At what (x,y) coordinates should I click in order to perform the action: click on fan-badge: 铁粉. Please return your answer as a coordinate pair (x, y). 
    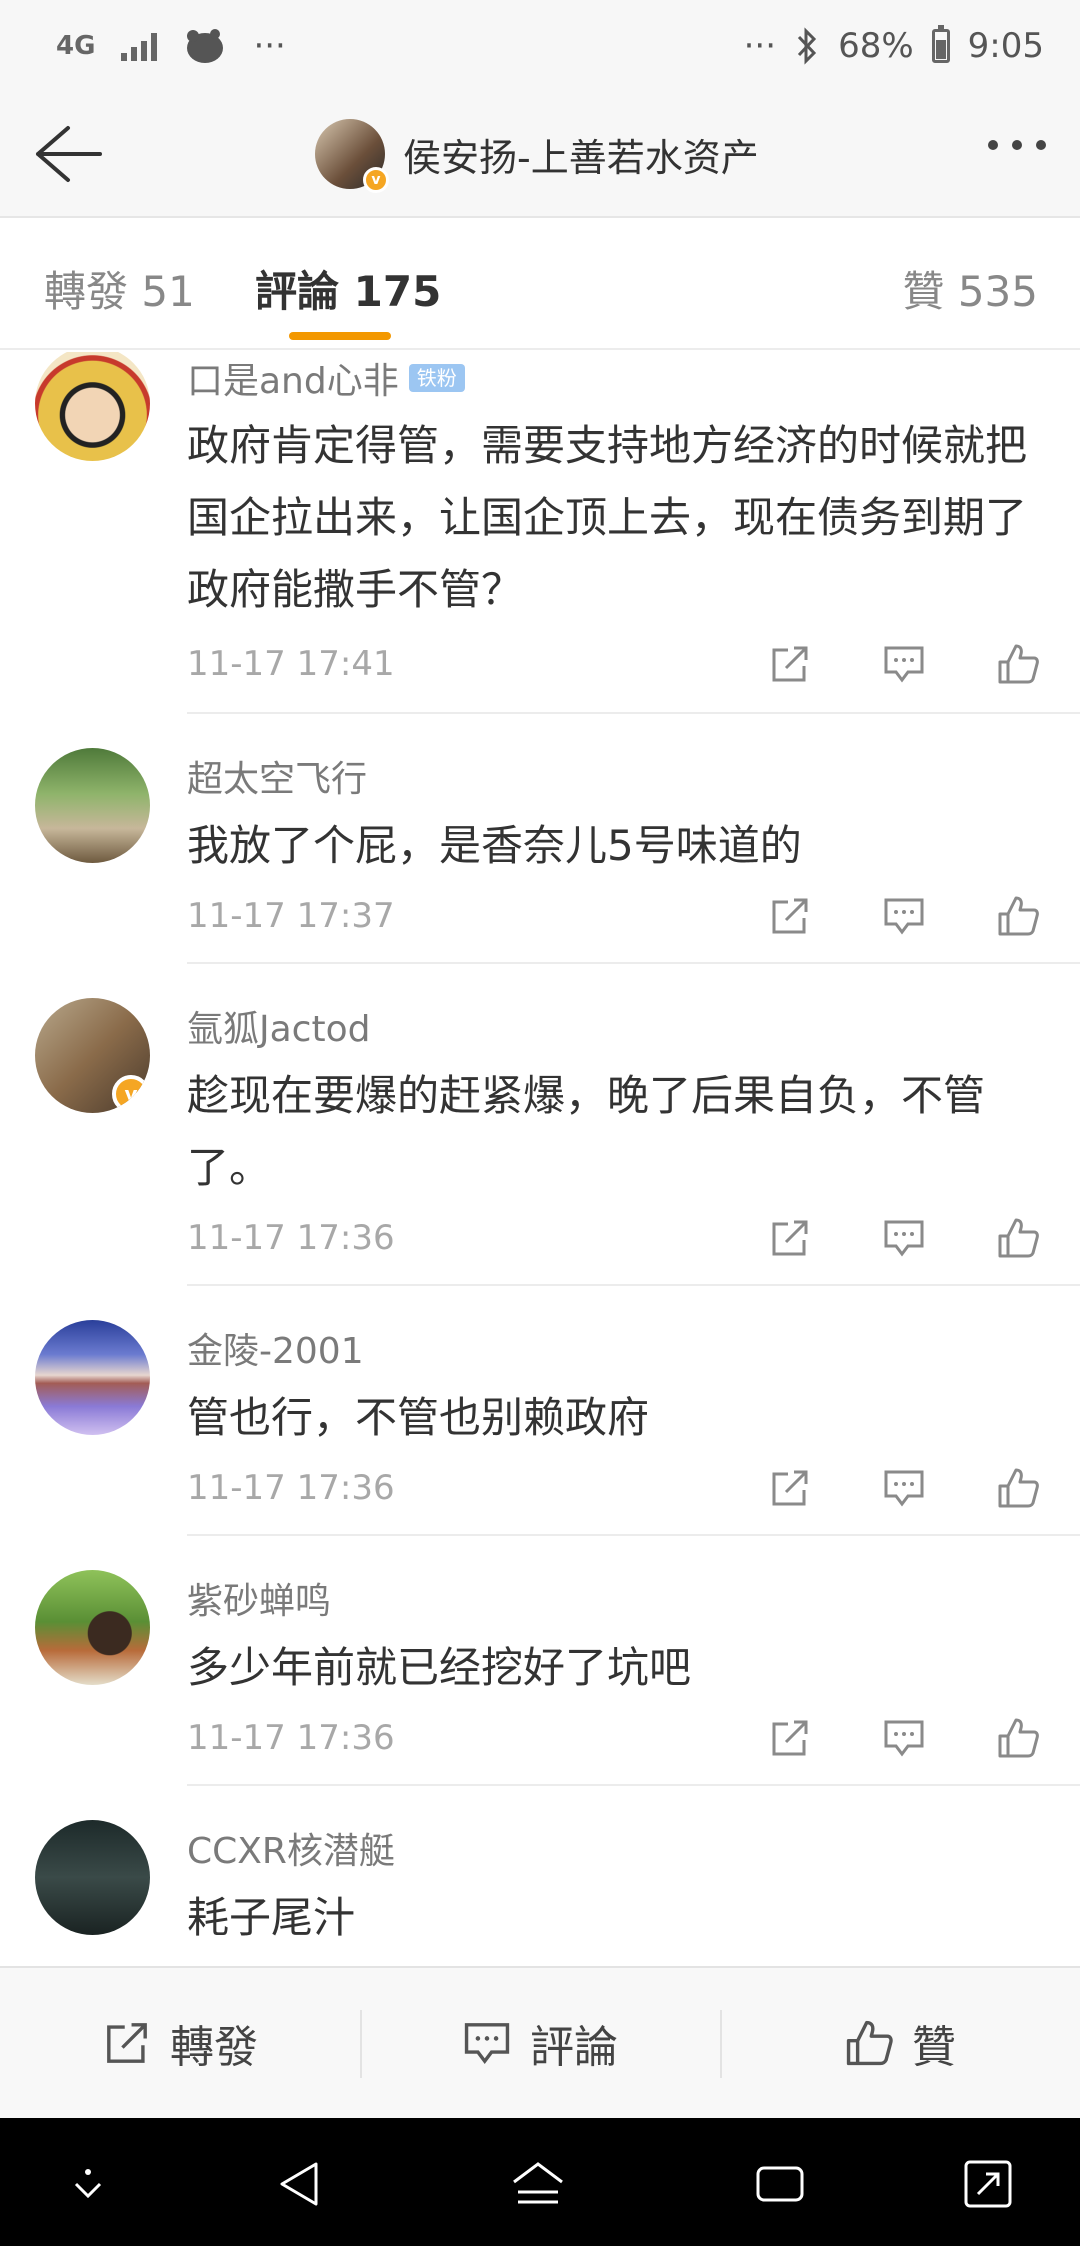
    Looking at the image, I should click on (436, 378).